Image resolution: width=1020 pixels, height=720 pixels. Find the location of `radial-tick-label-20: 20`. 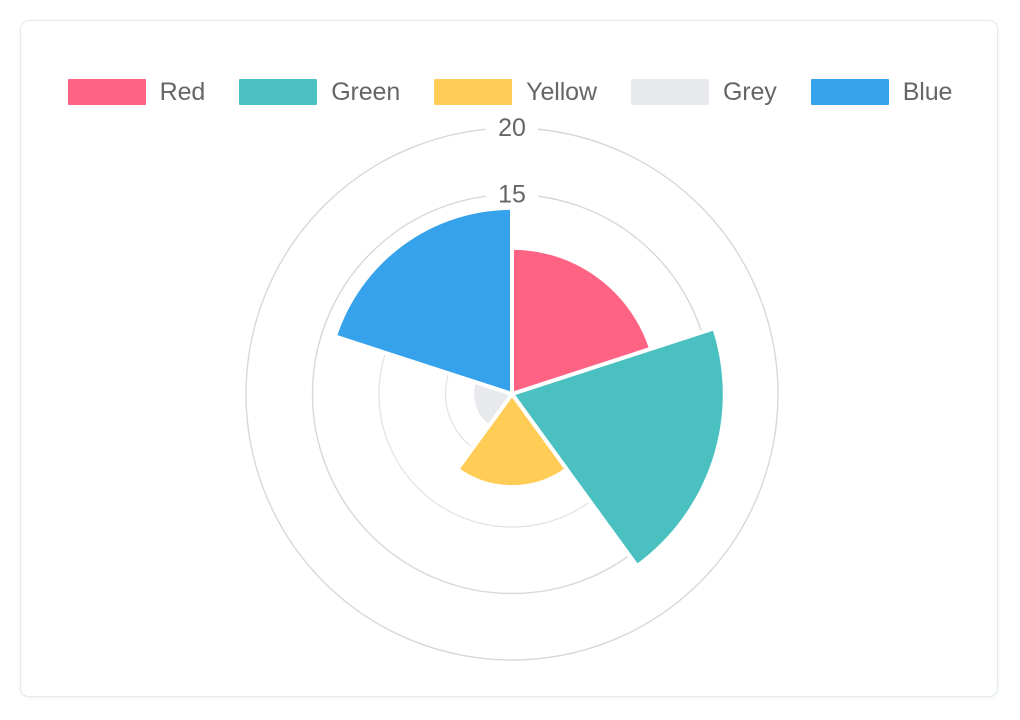

radial-tick-label-20: 20 is located at coordinates (512, 128).